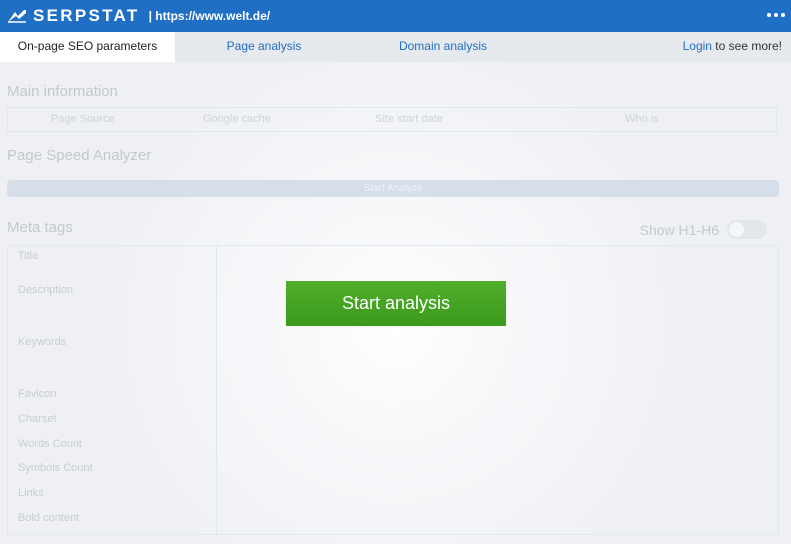  What do you see at coordinates (642, 119) in the screenshot?
I see `who-is-link: Who is` at bounding box center [642, 119].